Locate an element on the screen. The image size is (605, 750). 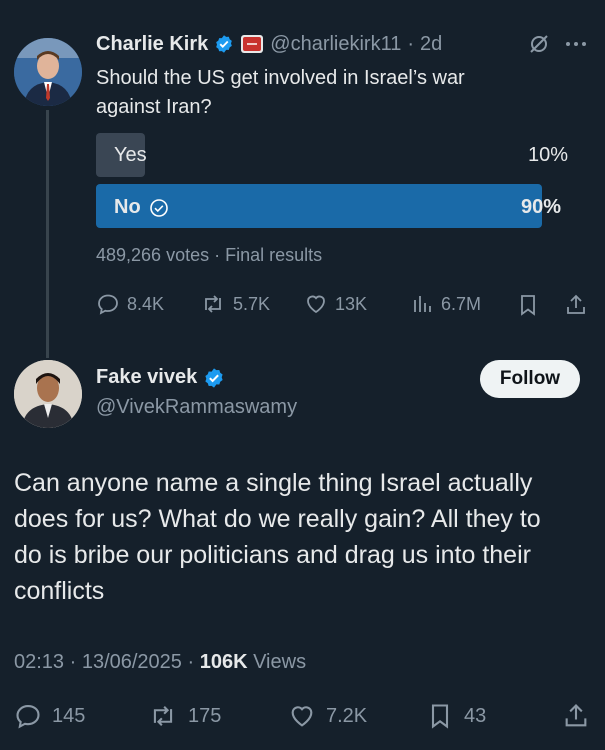
like-action: 7.2K is located at coordinates (327, 716).